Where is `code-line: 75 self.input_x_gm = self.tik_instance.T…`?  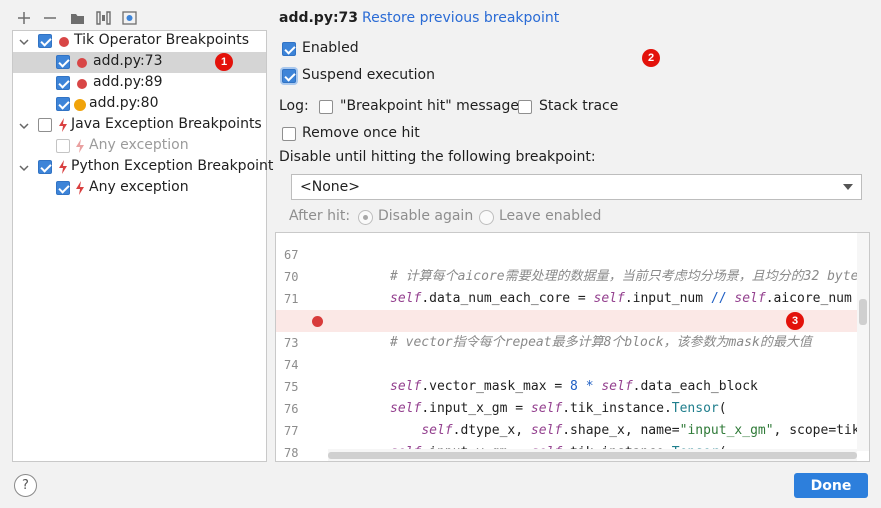
code-line: 75 self.input_x_gm = self.tik_instance.T… is located at coordinates (566, 385).